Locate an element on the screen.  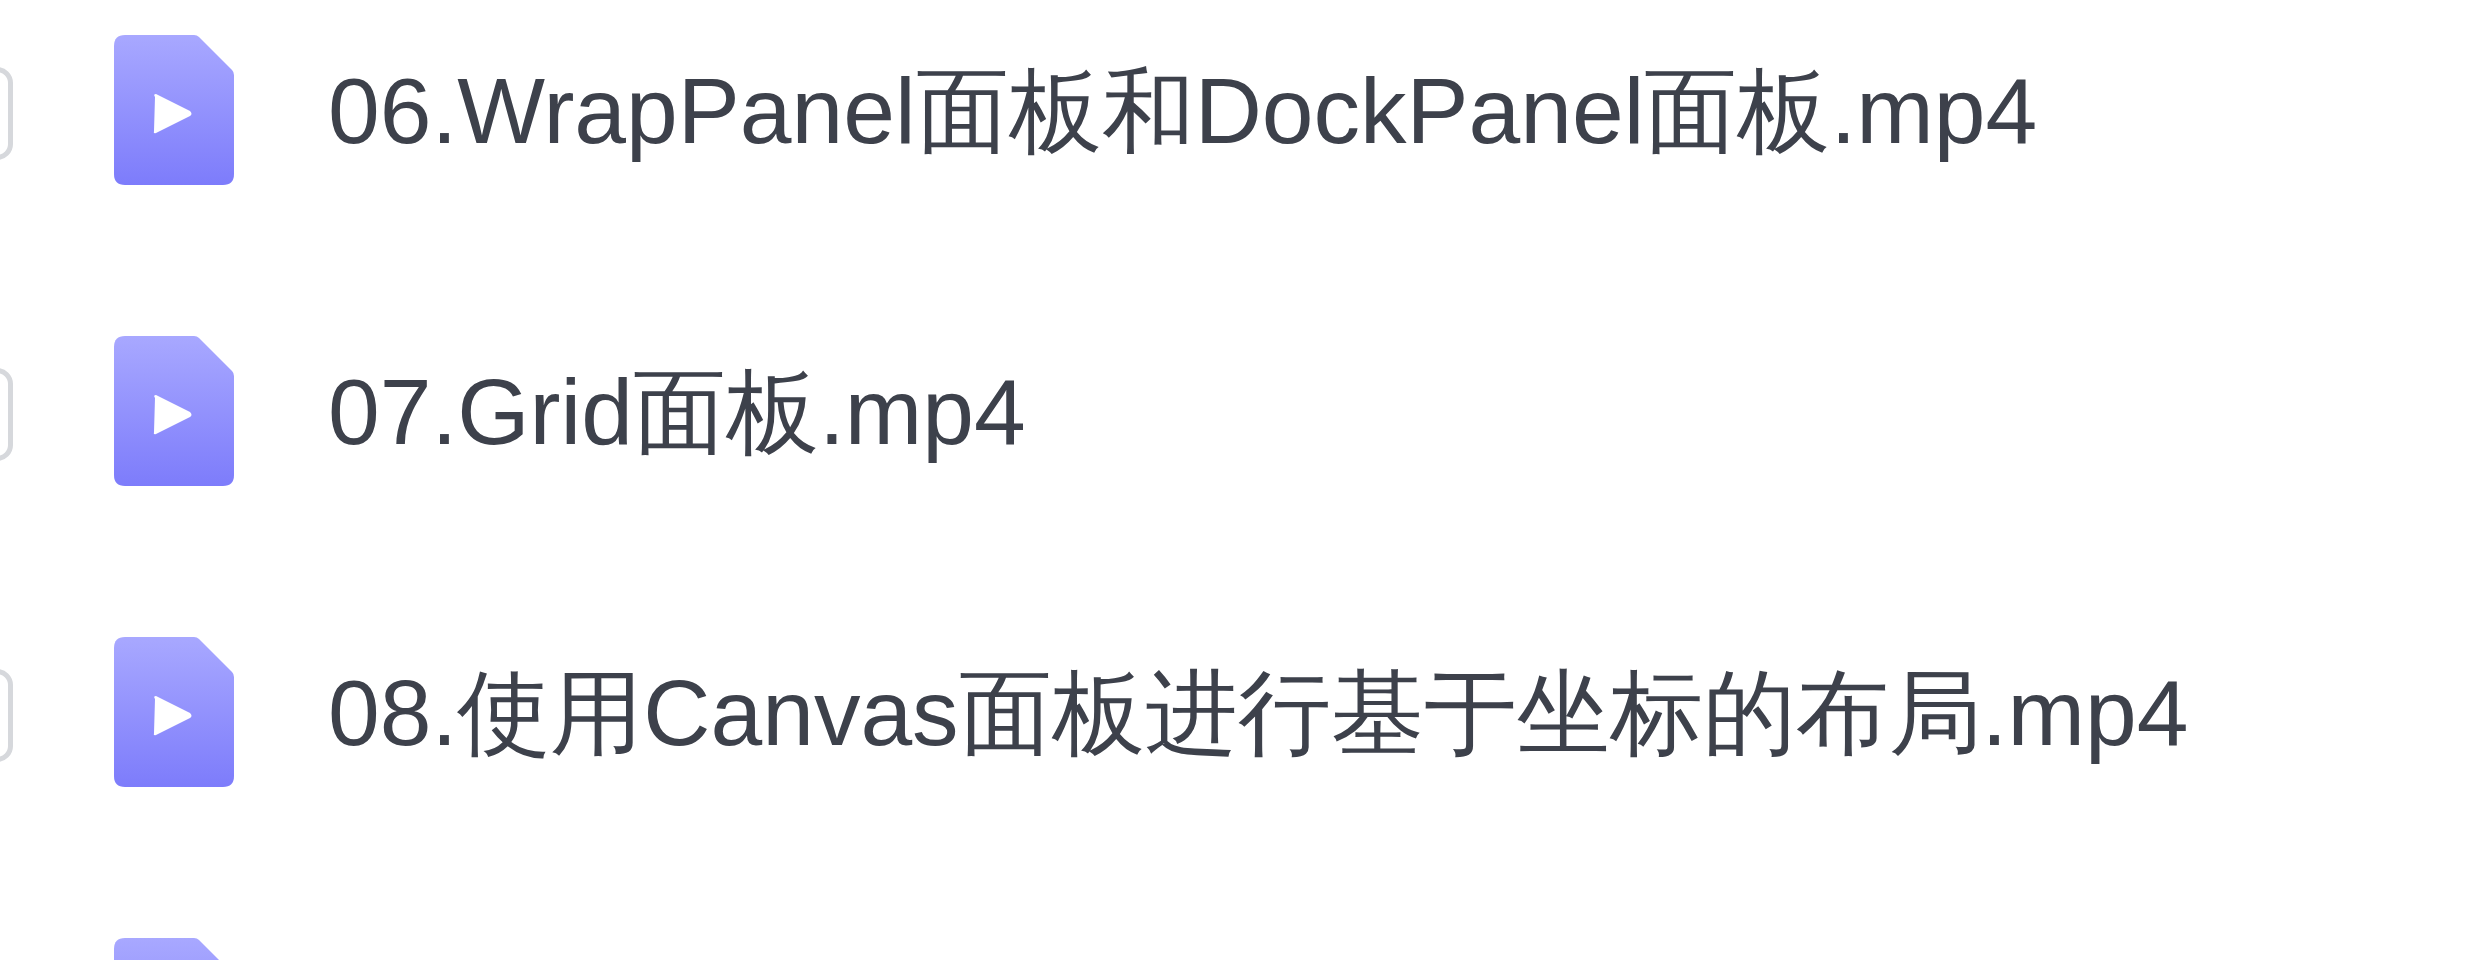
file-name: 07.Grid面板.mp4 is located at coordinates (677, 413).